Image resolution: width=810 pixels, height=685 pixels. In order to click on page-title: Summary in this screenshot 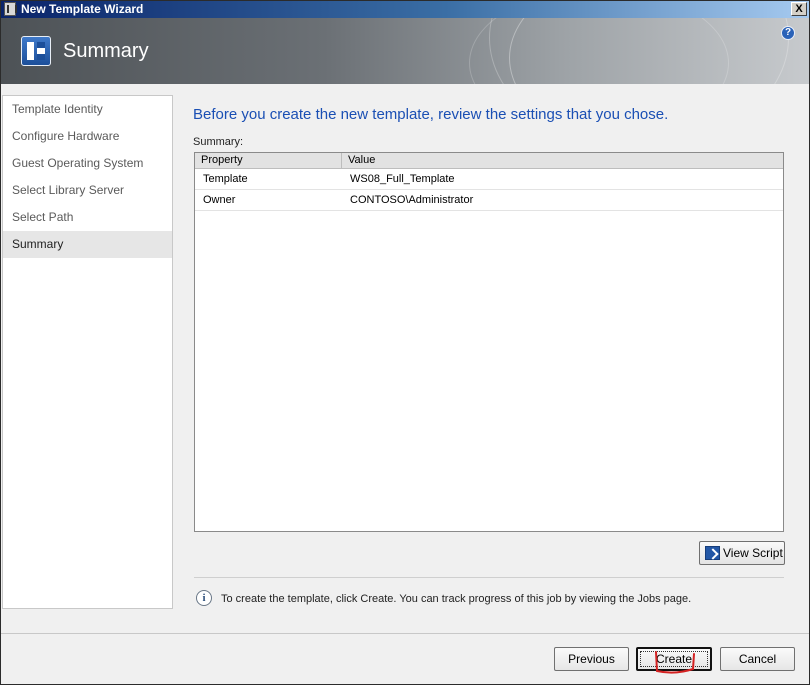, I will do `click(106, 51)`.